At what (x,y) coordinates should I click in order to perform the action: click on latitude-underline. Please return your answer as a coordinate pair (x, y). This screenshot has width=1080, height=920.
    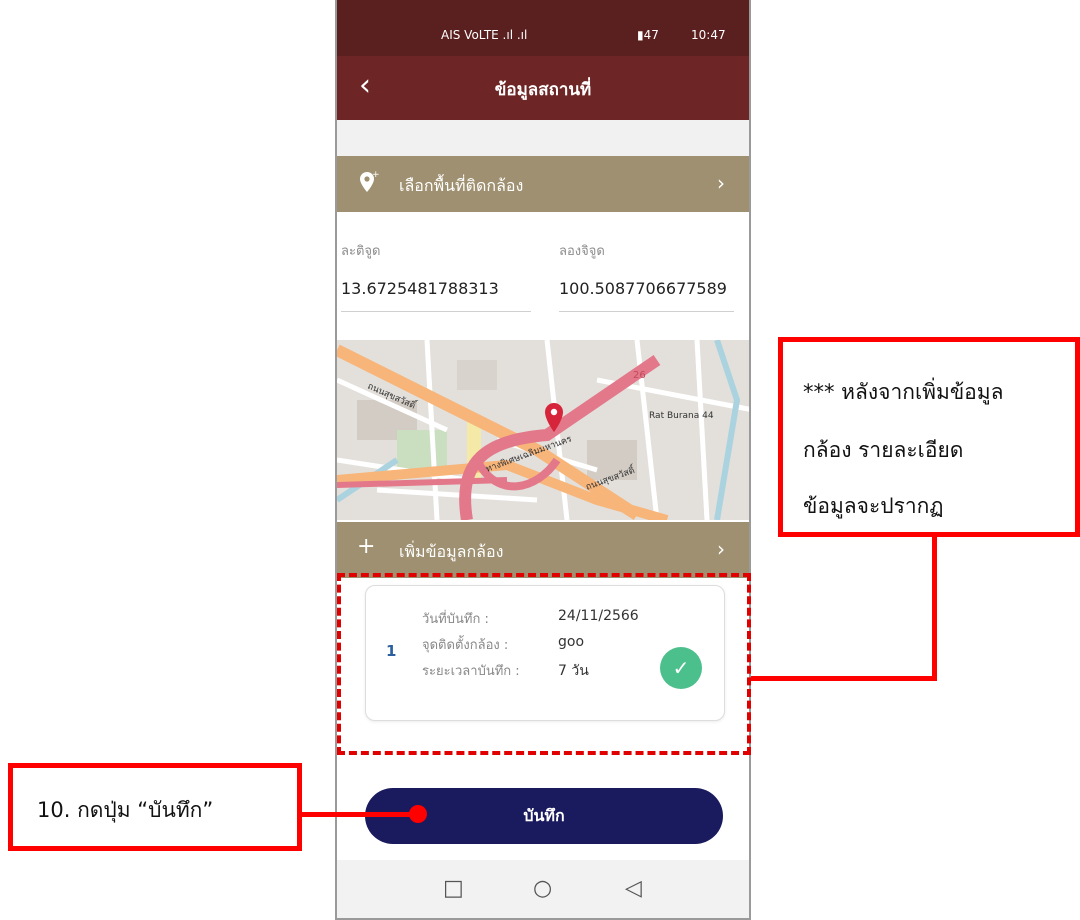
    Looking at the image, I should click on (436, 311).